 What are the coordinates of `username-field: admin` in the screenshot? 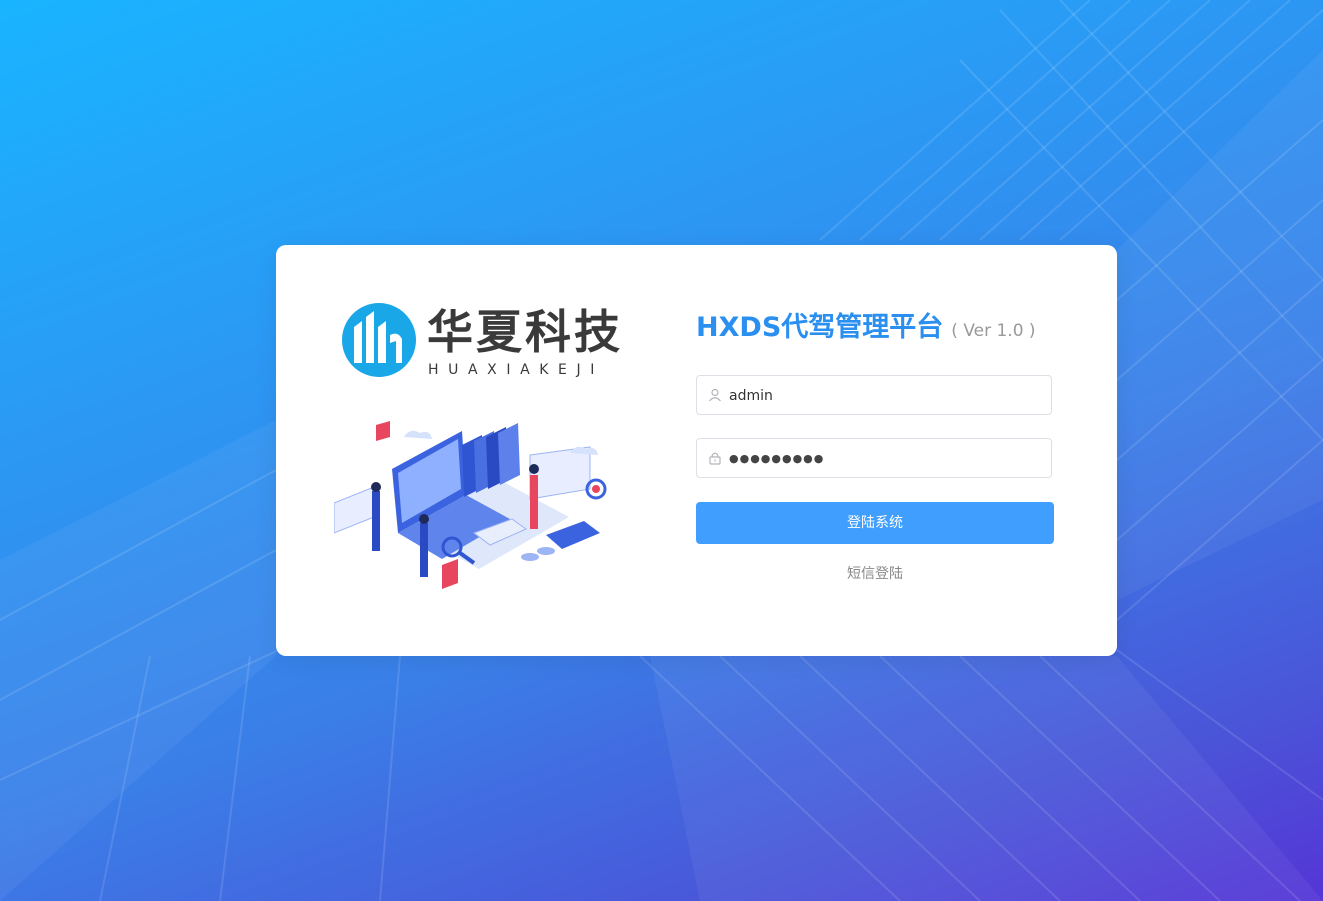 It's located at (874, 395).